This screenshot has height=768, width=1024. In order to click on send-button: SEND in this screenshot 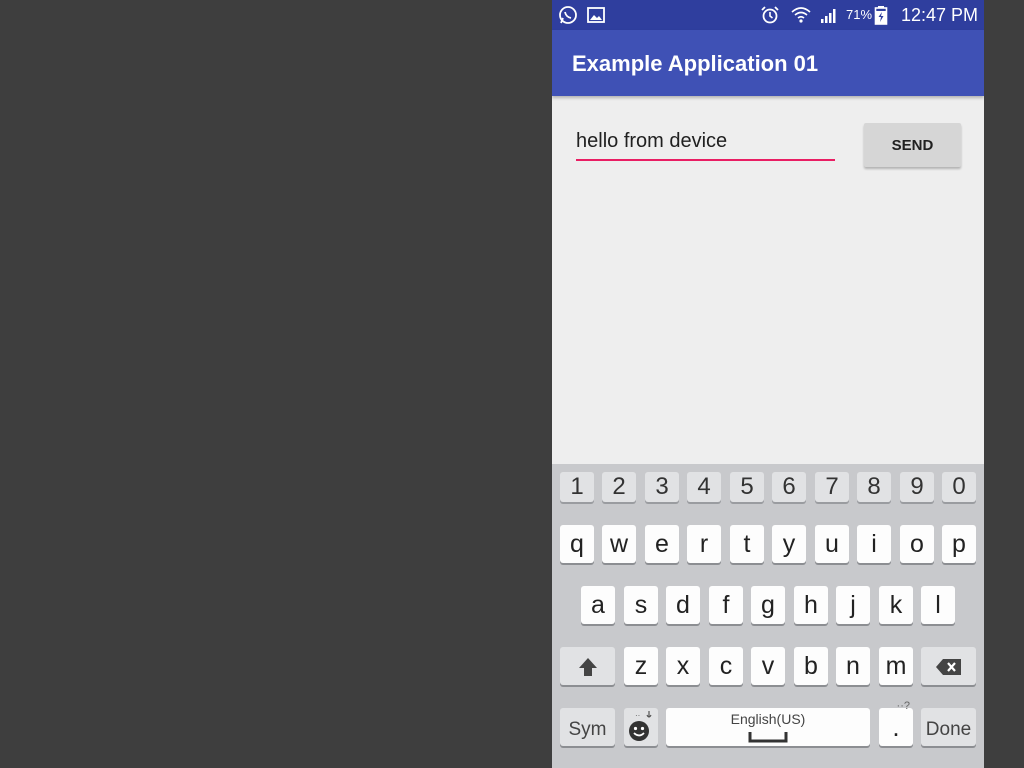, I will do `click(912, 145)`.